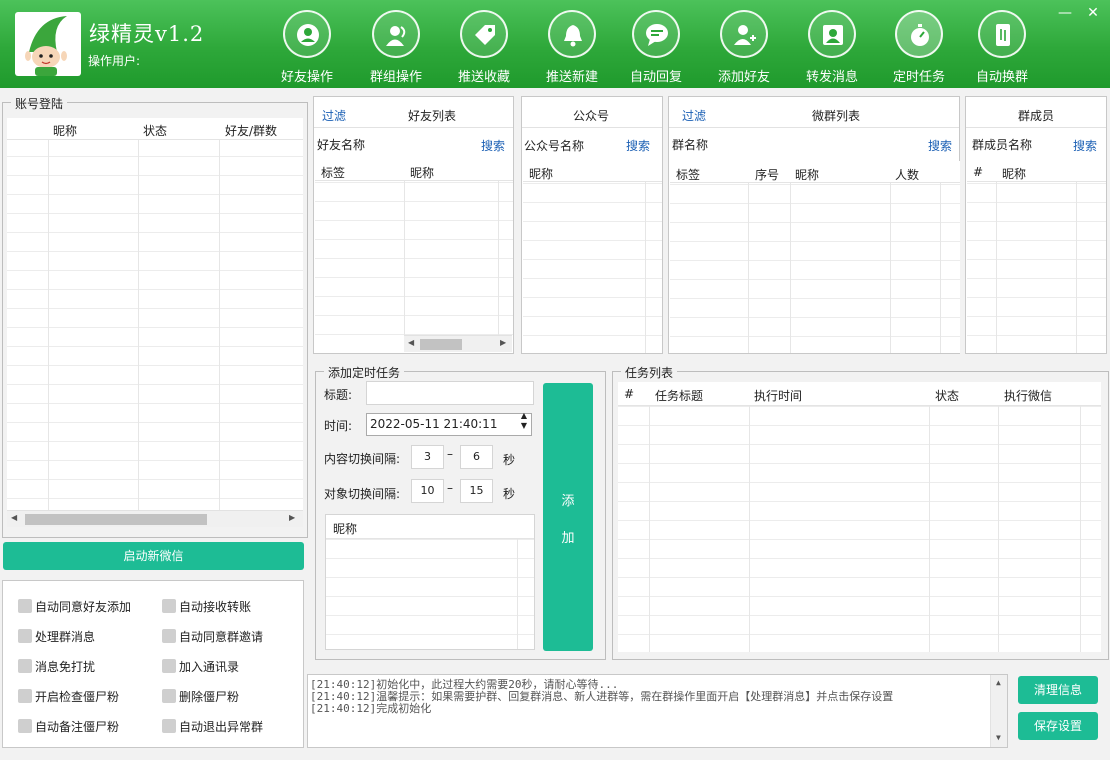 This screenshot has height=760, width=1110. I want to click on nav-label: 推送新建, so click(571, 77).